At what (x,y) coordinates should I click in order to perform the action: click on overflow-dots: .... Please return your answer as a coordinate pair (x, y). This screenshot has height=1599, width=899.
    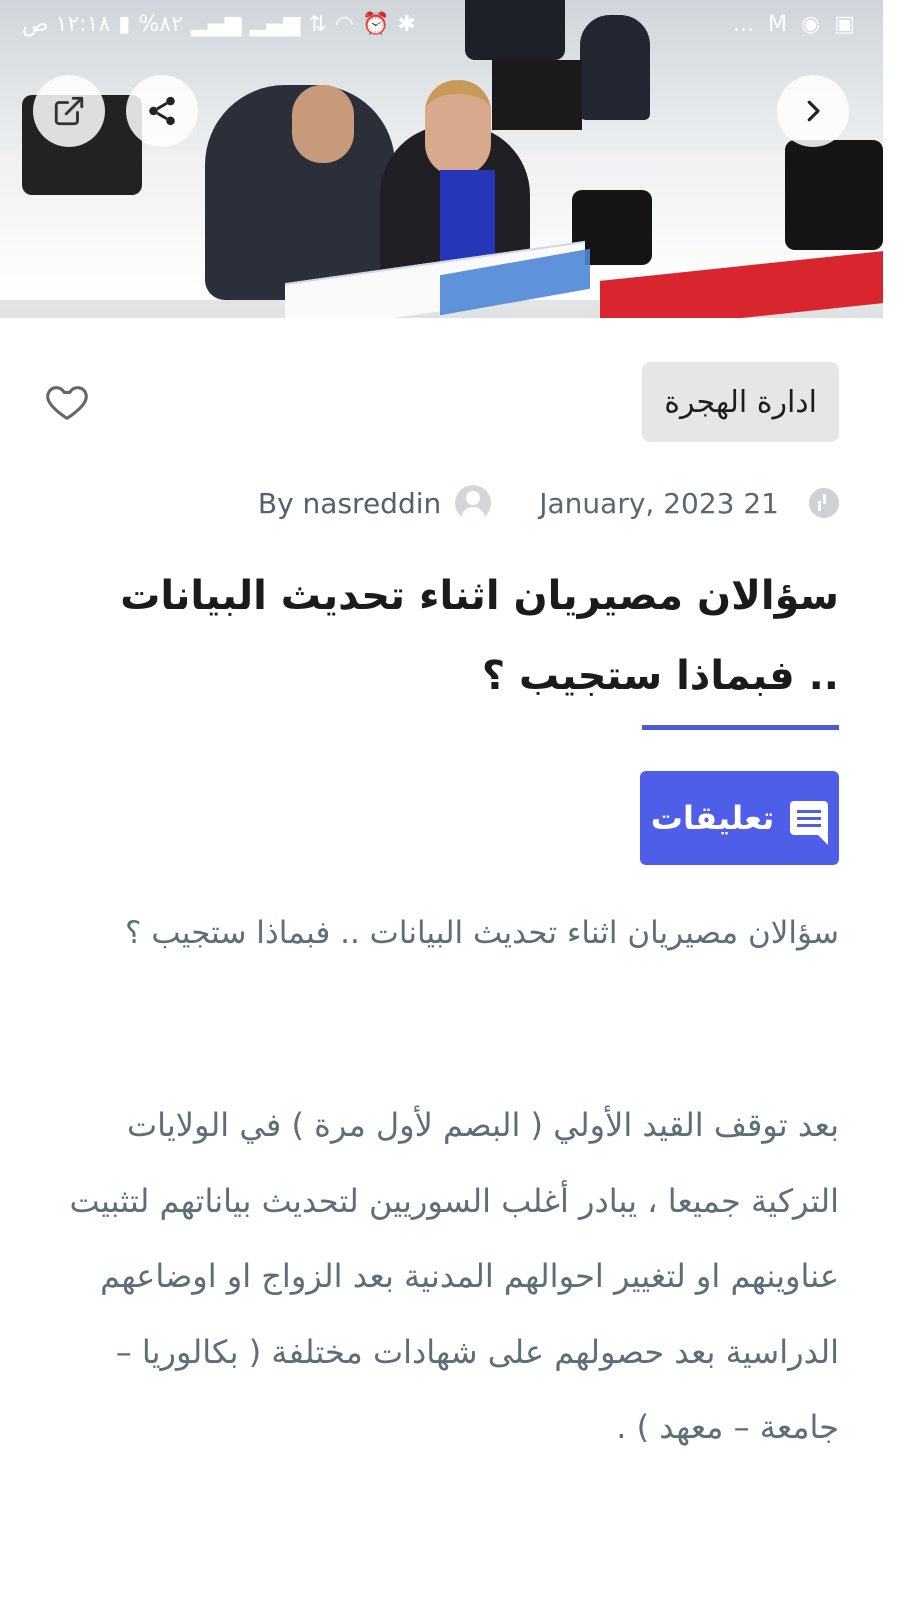
    Looking at the image, I should click on (744, 24).